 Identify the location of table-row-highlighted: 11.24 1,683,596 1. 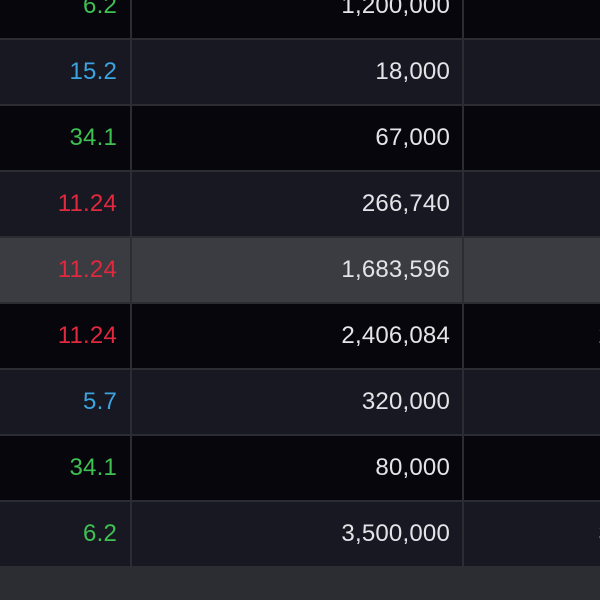
(300, 270).